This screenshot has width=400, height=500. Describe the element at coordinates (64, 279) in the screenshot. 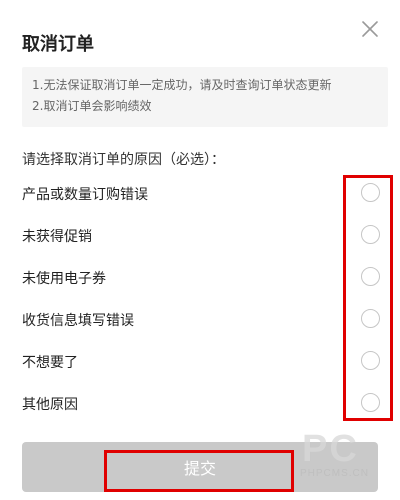

I see `reason-label: 未使用电子券` at that location.